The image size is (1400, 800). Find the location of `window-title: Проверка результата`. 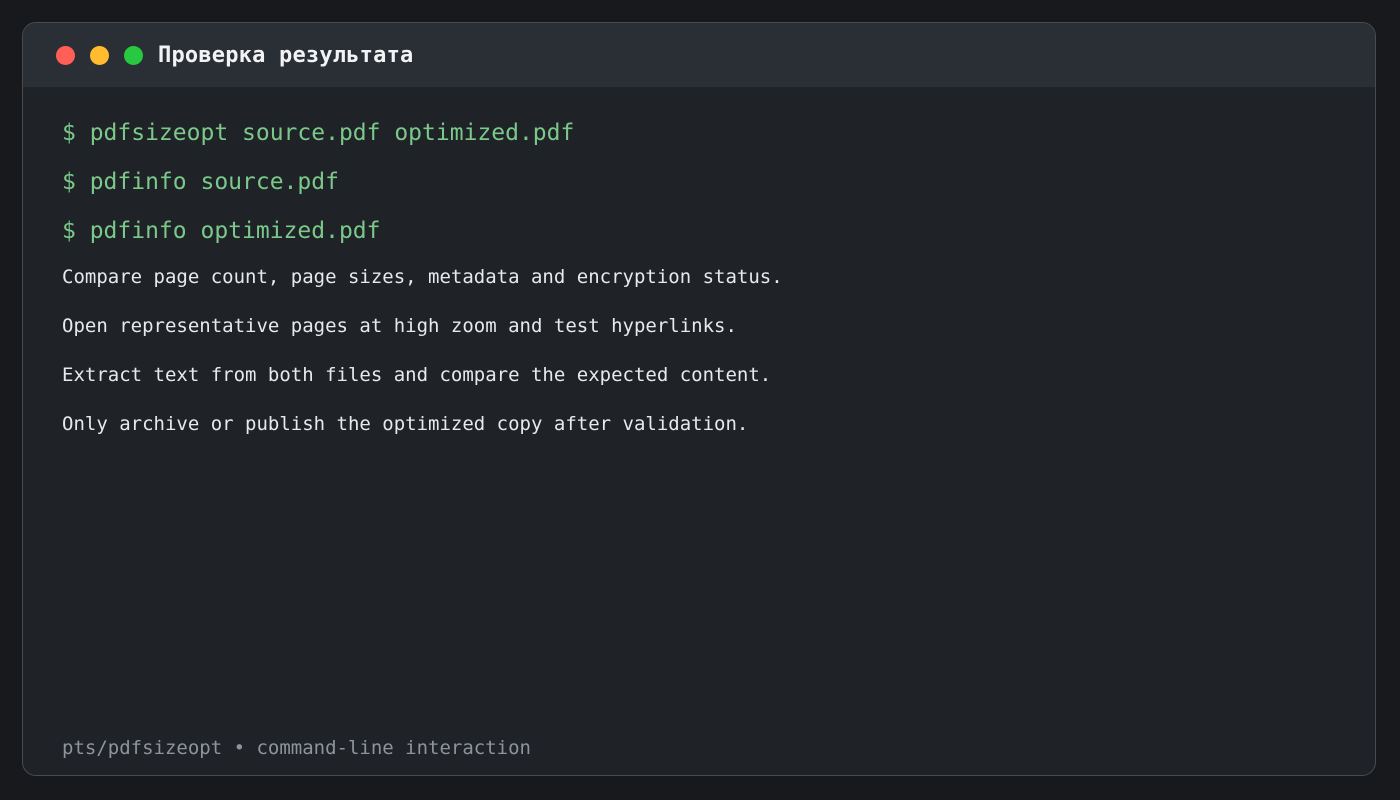

window-title: Проверка результата is located at coordinates (286, 55).